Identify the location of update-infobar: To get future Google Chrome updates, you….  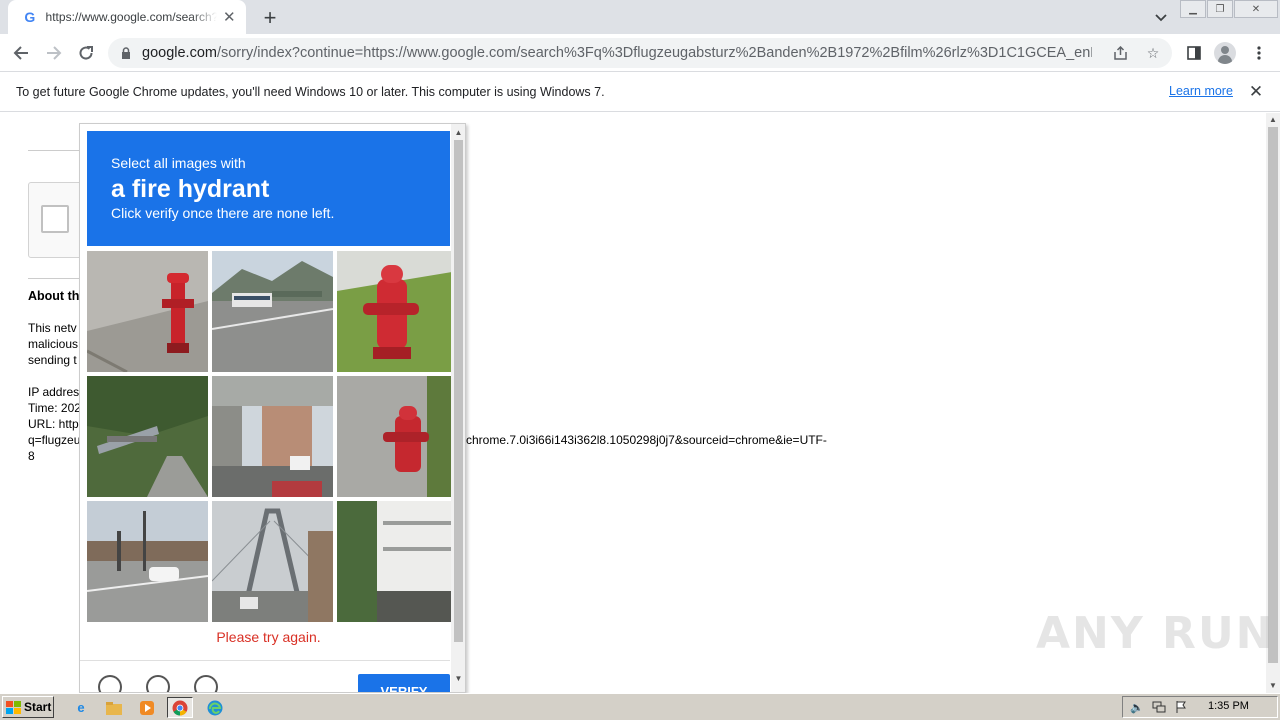
(640, 92).